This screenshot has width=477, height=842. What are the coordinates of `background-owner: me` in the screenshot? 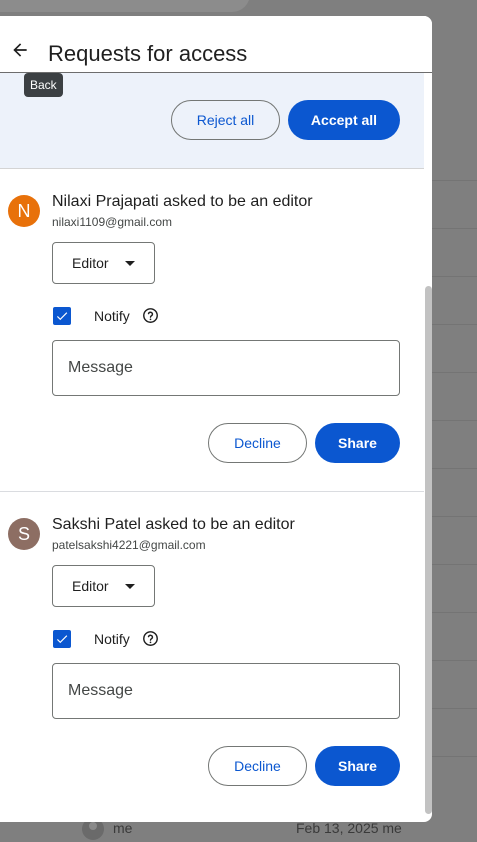 It's located at (123, 828).